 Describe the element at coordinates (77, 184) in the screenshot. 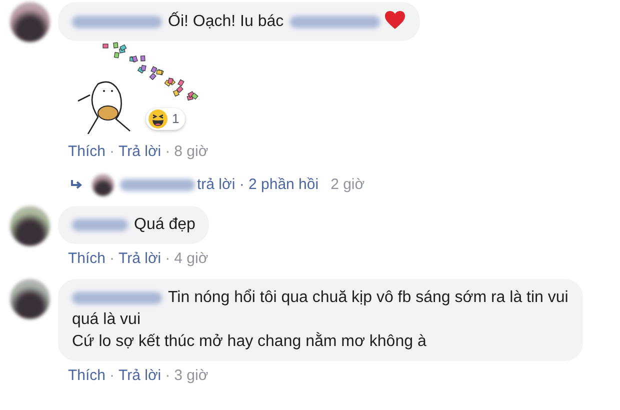

I see `reply-arrow-icon` at that location.